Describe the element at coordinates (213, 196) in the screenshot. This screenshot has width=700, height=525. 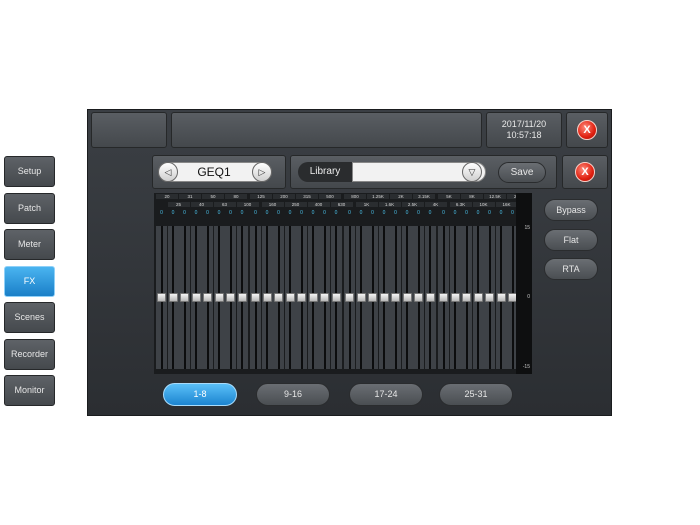
I see `band-frequency-label: 50` at that location.